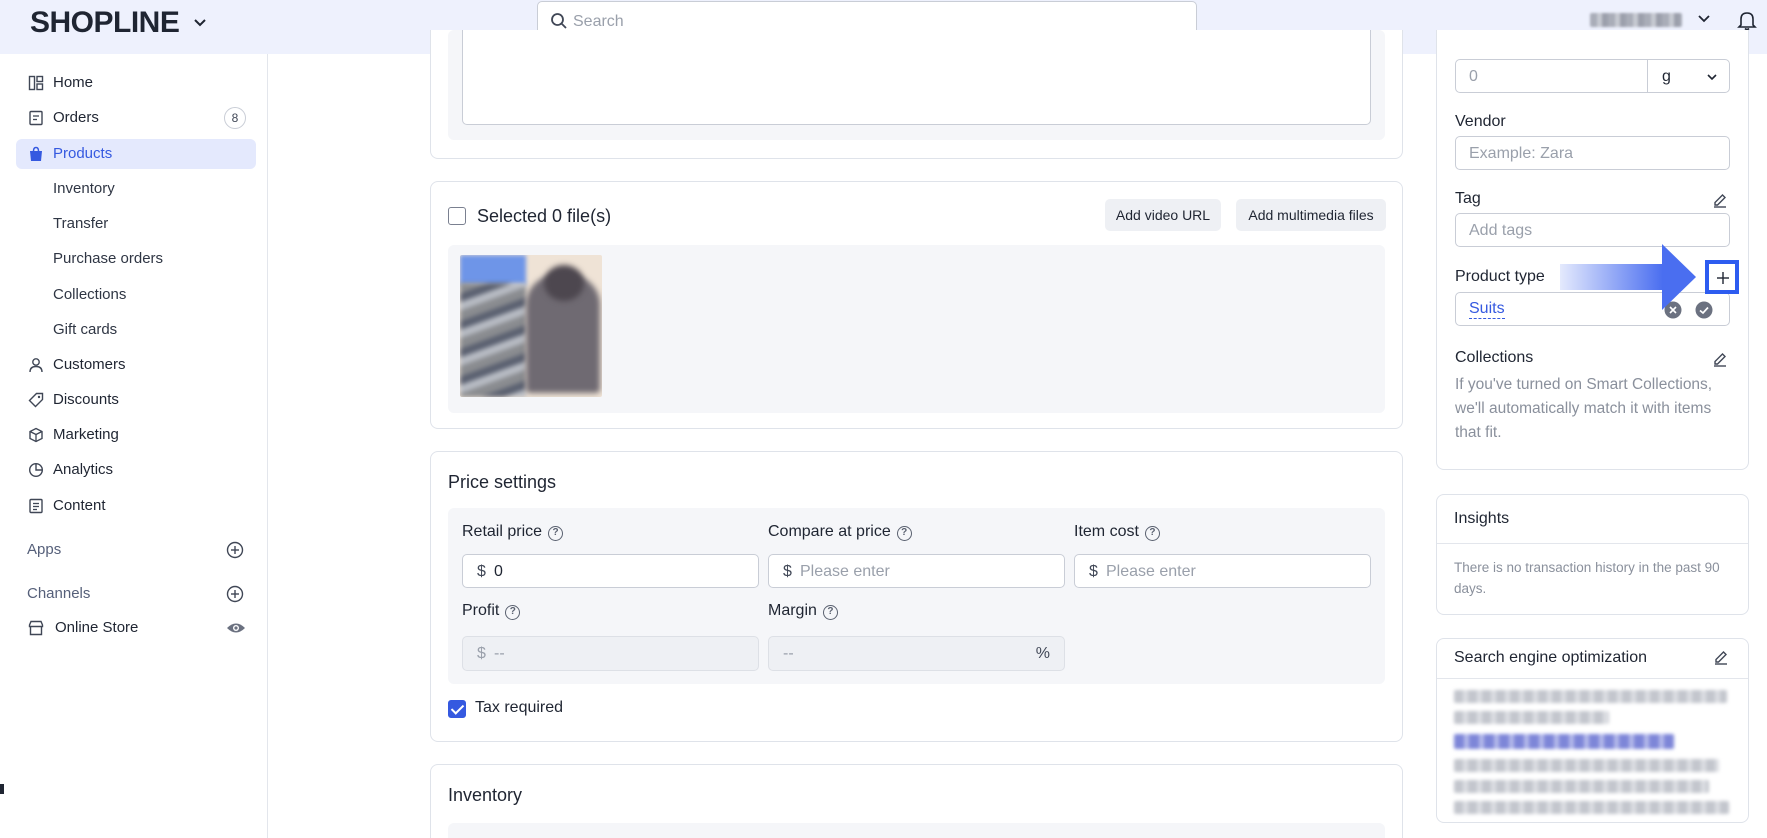 The height and width of the screenshot is (838, 1767). I want to click on sidebar-item-customers: Customers, so click(136, 365).